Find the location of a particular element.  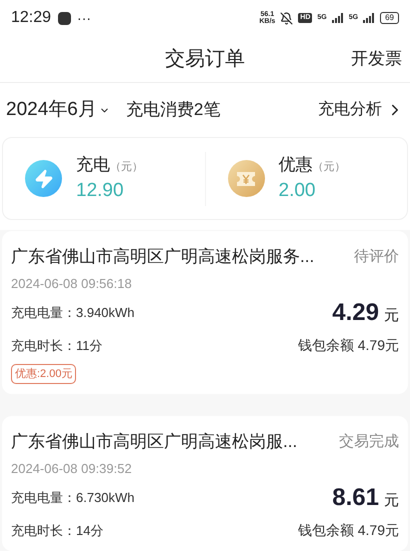

total-value: 2.00 is located at coordinates (297, 191).